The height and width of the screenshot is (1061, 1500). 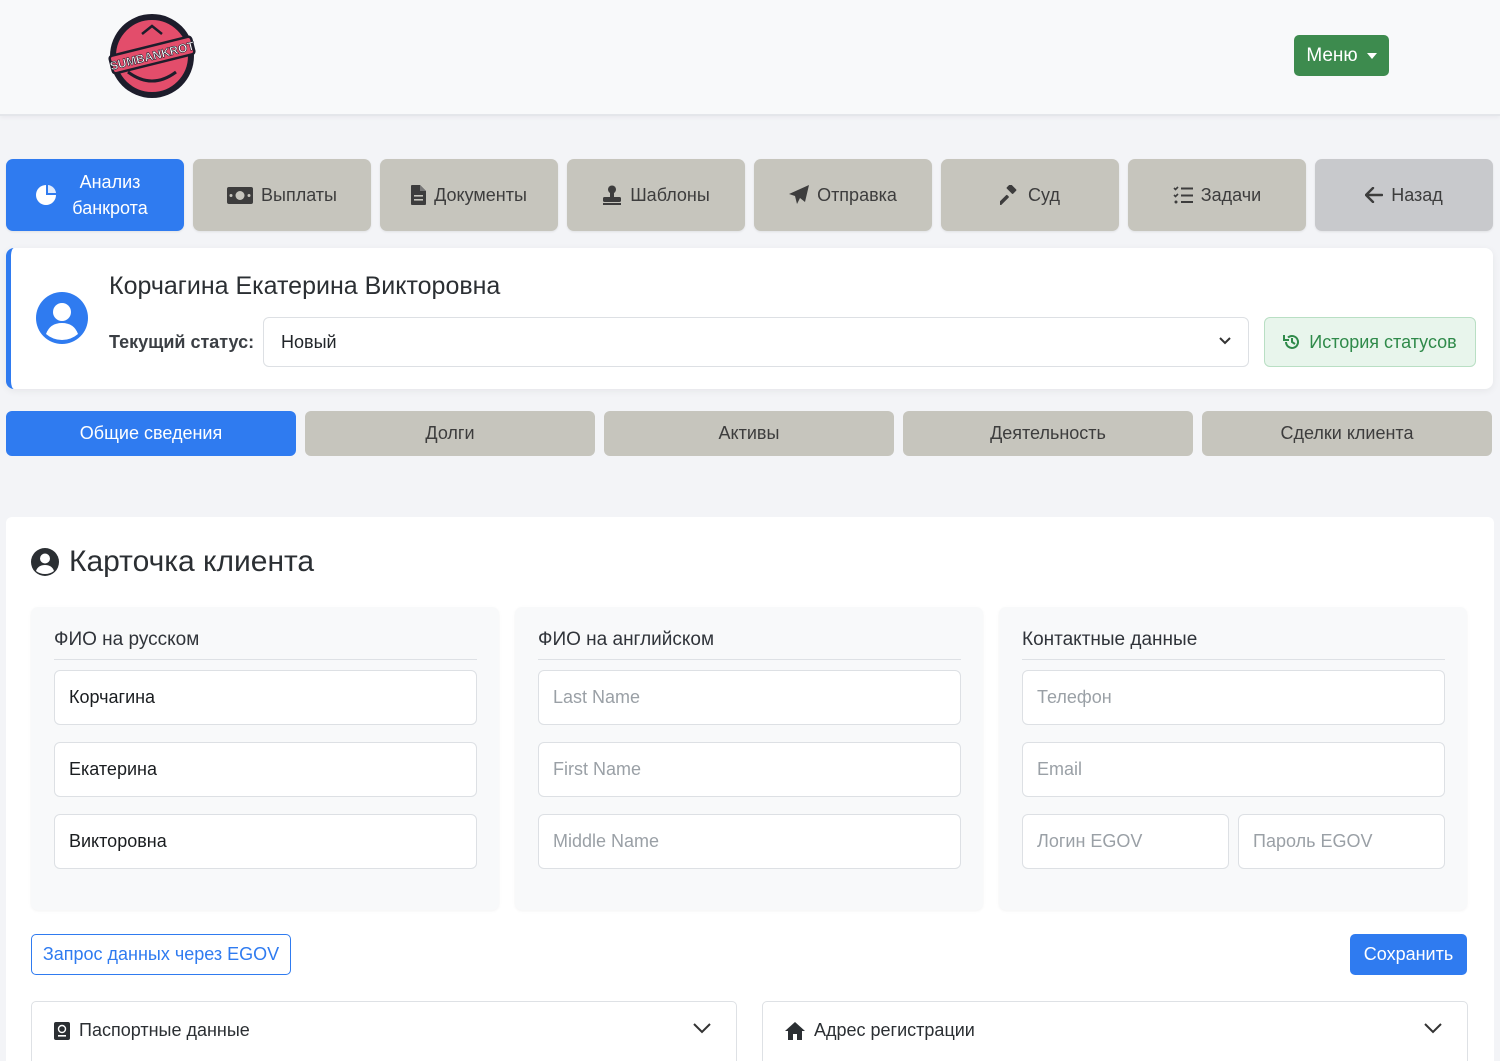 What do you see at coordinates (384, 1031) in the screenshot?
I see `accordion-passport: Паспортные данные` at bounding box center [384, 1031].